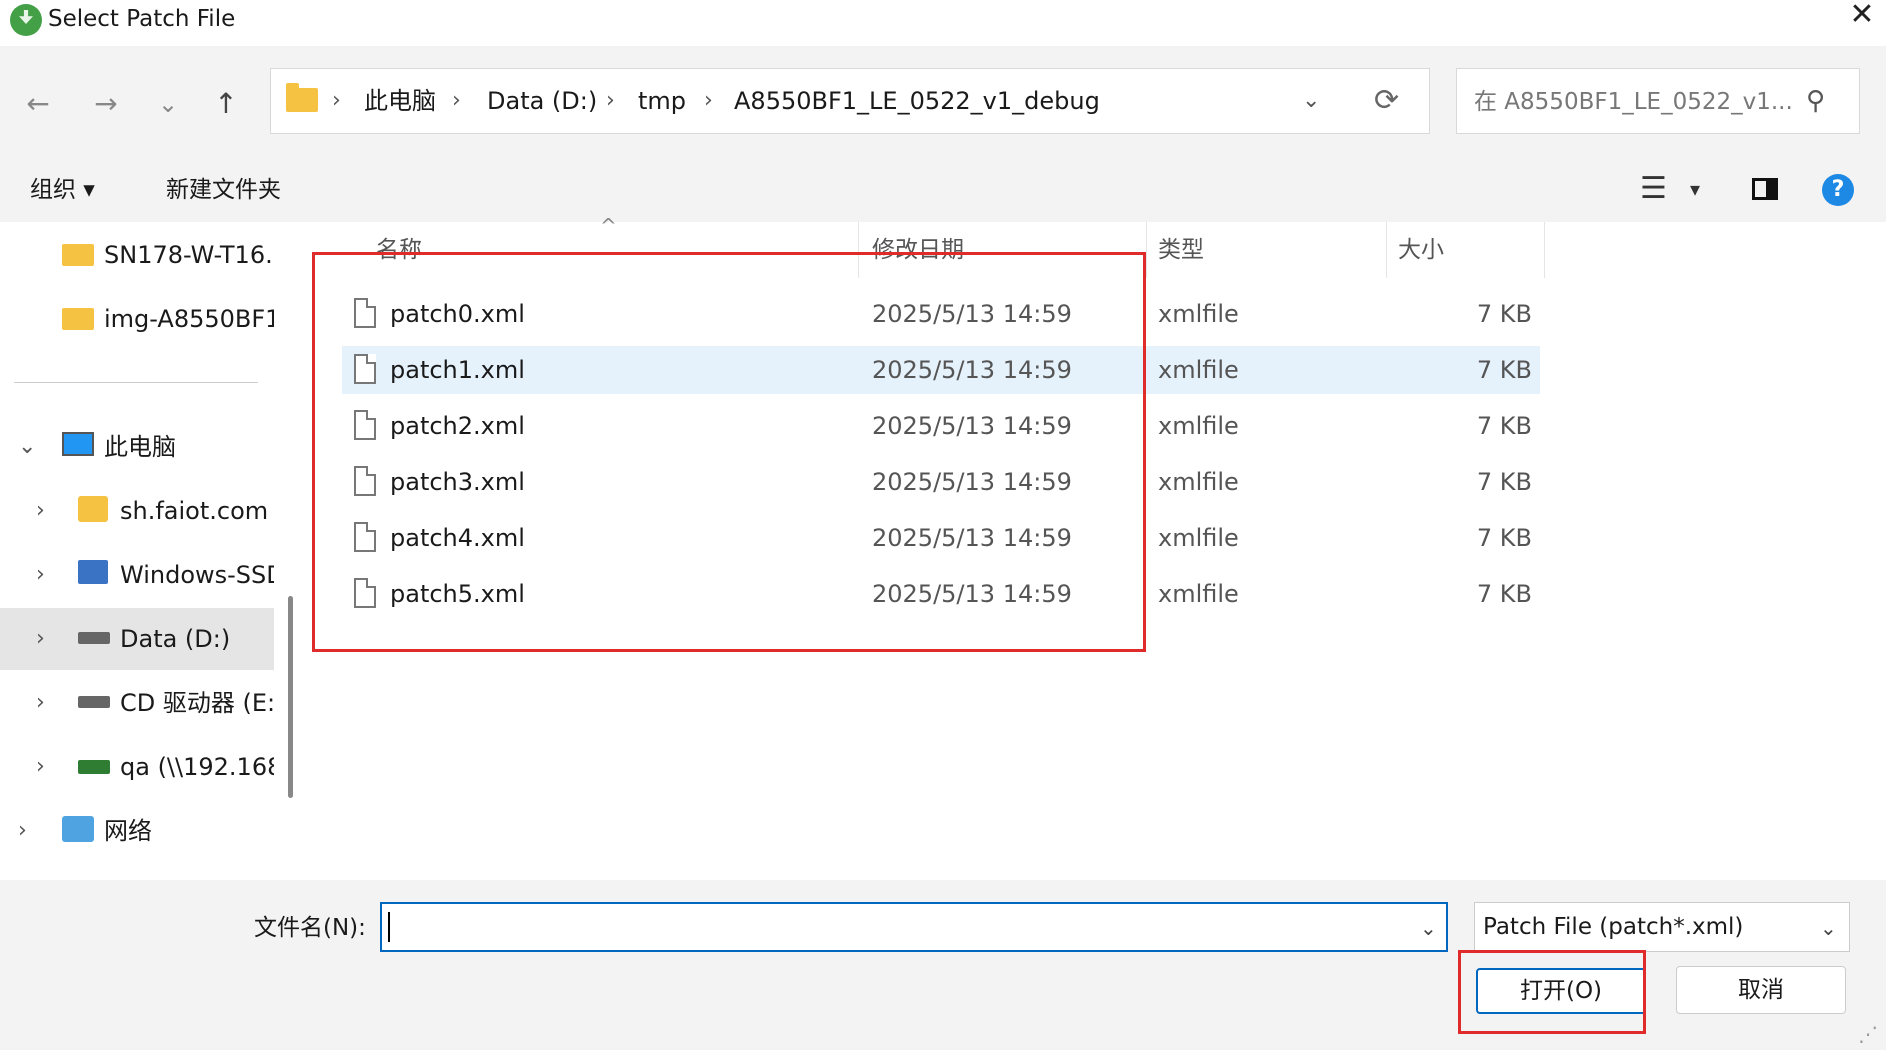  What do you see at coordinates (197, 575) in the screenshot?
I see `sidebar-item-windows-ssd: Windows-SSD` at bounding box center [197, 575].